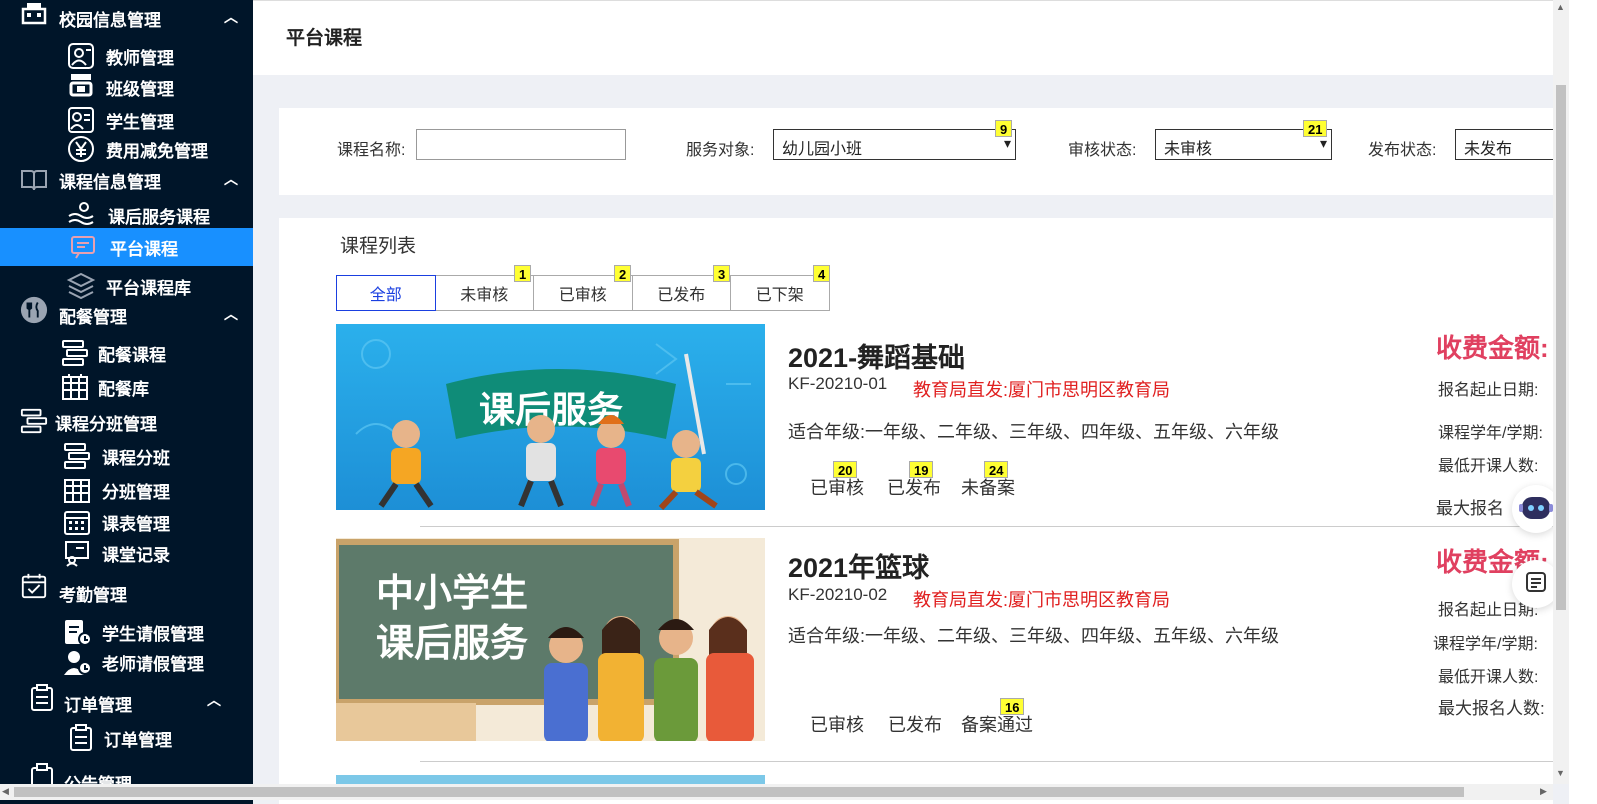 The image size is (1597, 804). What do you see at coordinates (77, 632) in the screenshot?
I see `student-leave-icon` at bounding box center [77, 632].